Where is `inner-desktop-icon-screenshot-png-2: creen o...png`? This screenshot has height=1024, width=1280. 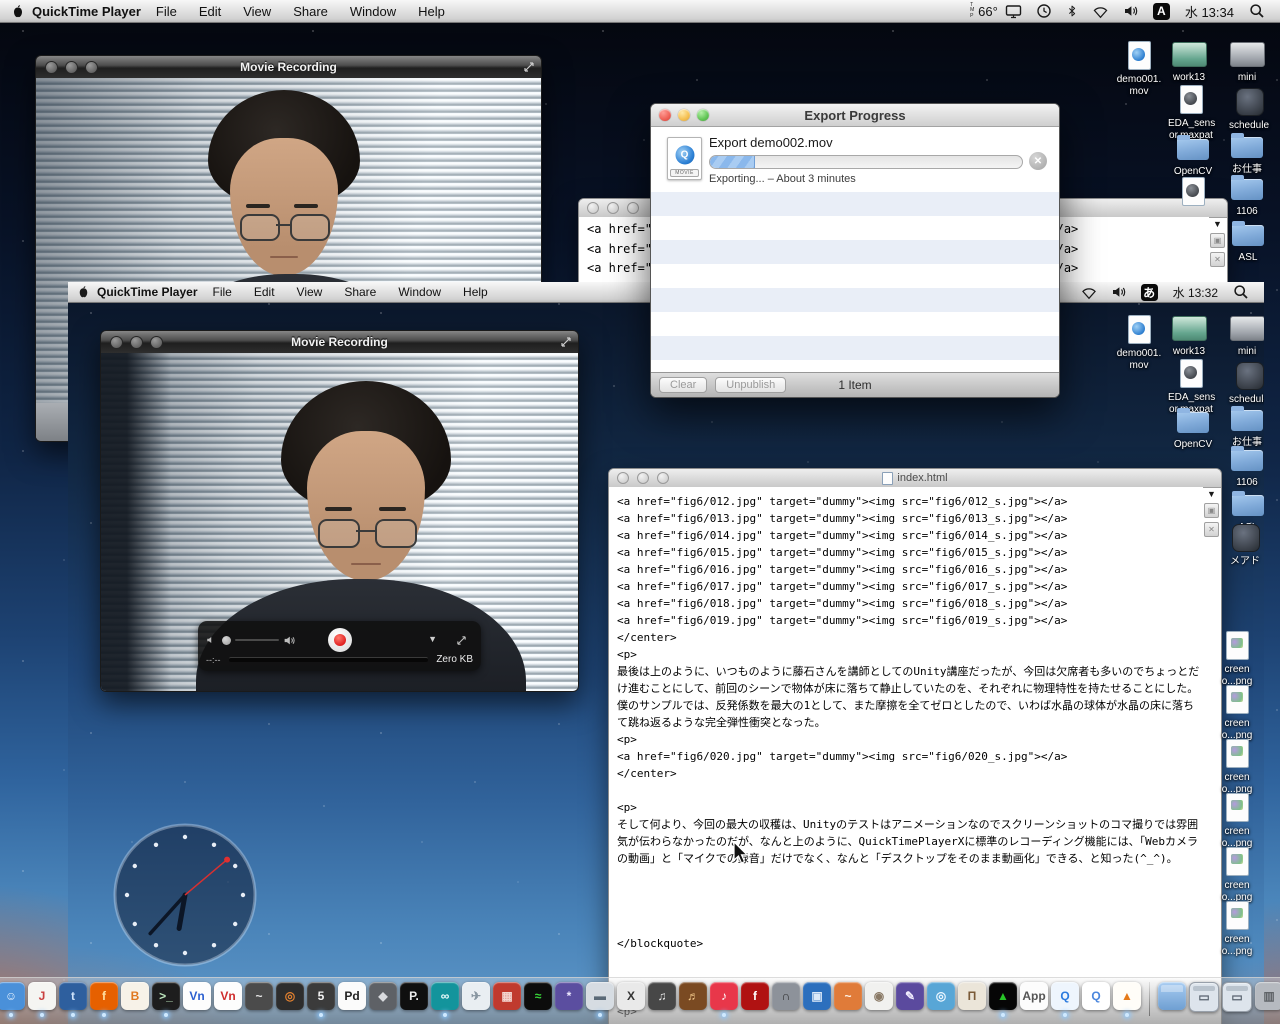 inner-desktop-icon-screenshot-png-2: creen o...png is located at coordinates (1237, 712).